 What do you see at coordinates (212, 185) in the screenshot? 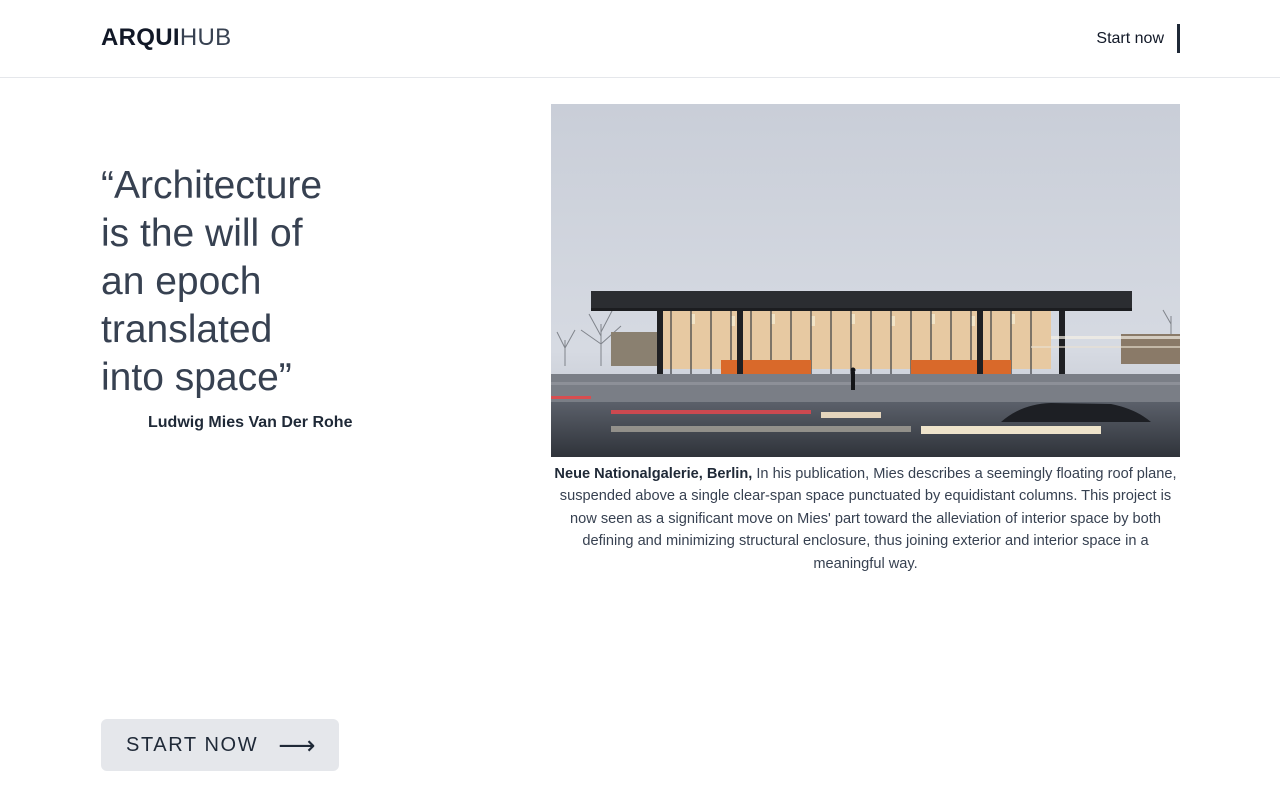
I see `quote-line: “Architecture` at bounding box center [212, 185].